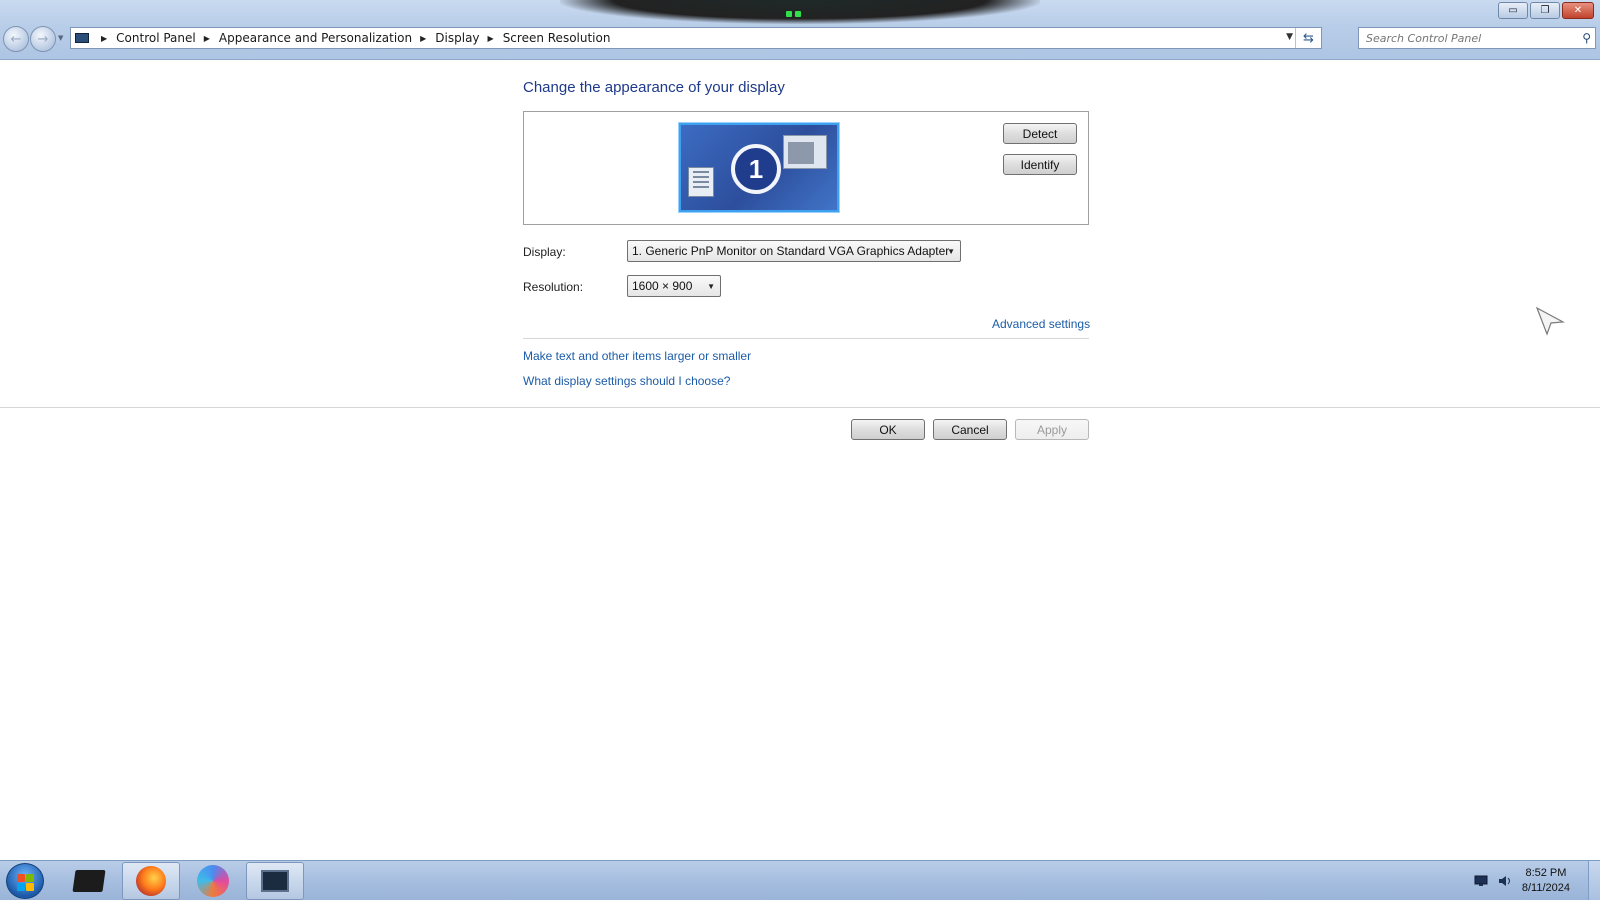 This screenshot has width=1600, height=900. Describe the element at coordinates (1594, 880) in the screenshot. I see `show-desktop-button` at that location.